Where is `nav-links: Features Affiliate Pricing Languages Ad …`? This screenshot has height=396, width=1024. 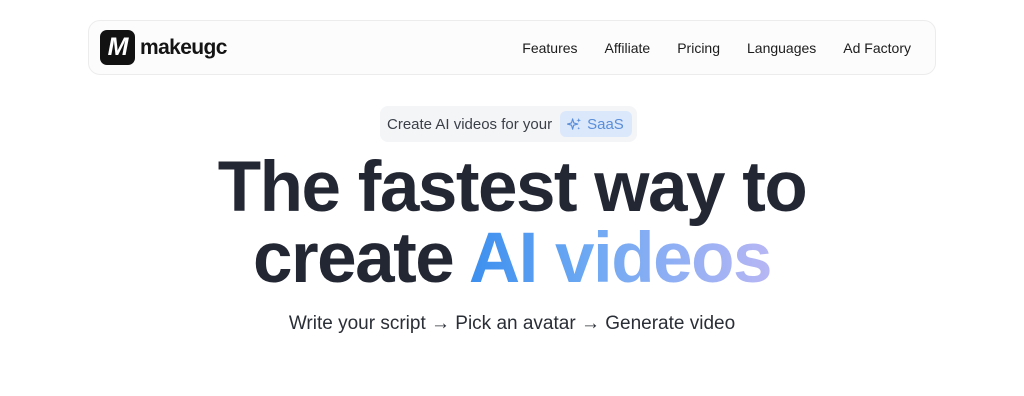 nav-links: Features Affiliate Pricing Languages Ad … is located at coordinates (716, 48).